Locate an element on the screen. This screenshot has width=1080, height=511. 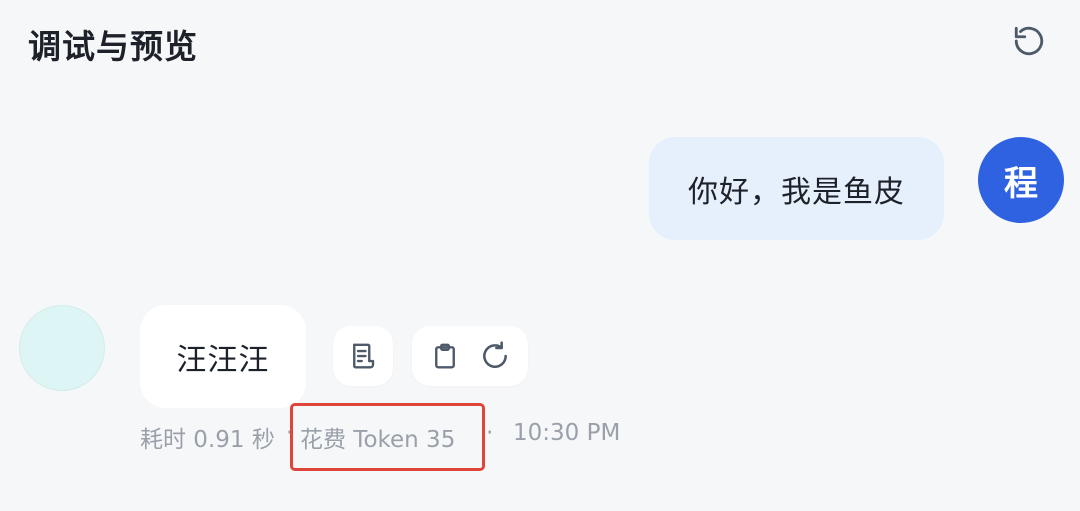
user-avatar: 程 is located at coordinates (1021, 180).